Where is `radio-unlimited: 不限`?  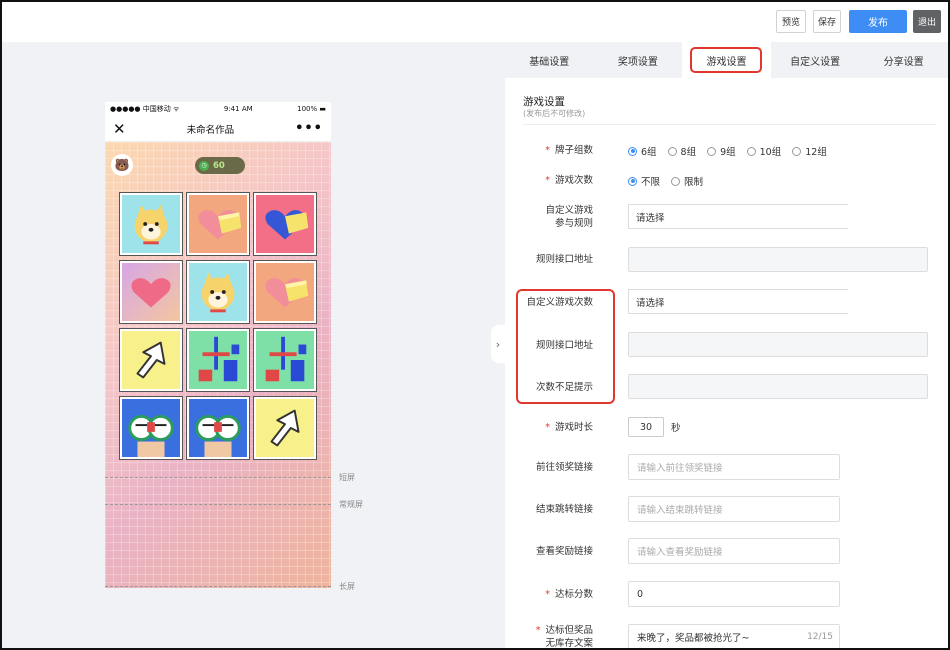
radio-unlimited: 不限 is located at coordinates (644, 181).